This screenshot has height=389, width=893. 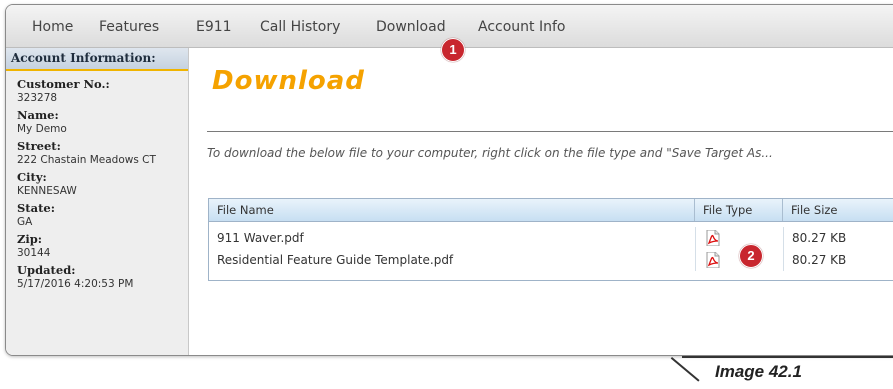 I want to click on page-title: Download, so click(x=288, y=81).